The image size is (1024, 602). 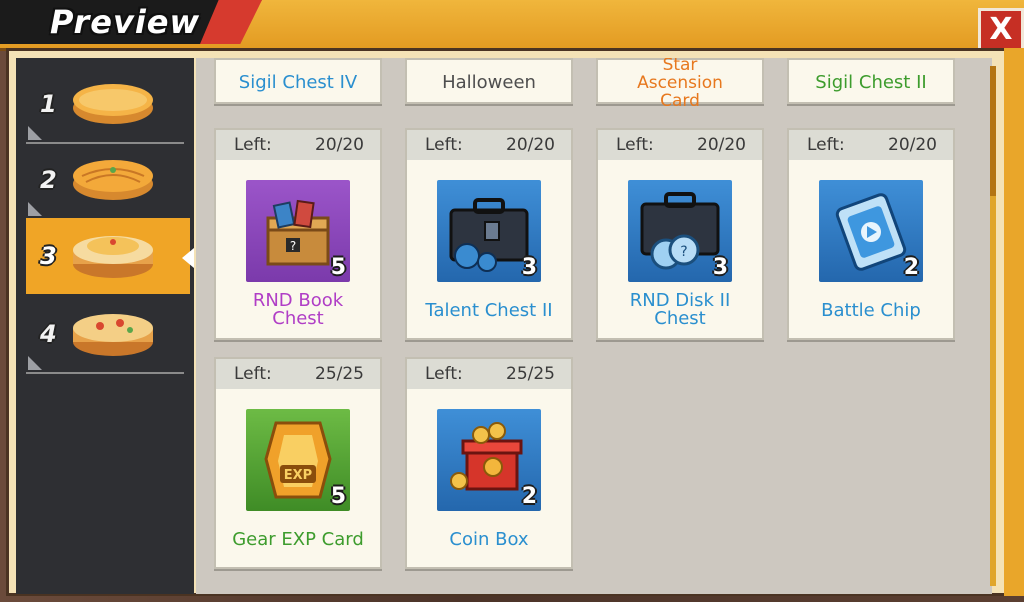 I want to click on reward-name: Talent Chest II, so click(x=489, y=310).